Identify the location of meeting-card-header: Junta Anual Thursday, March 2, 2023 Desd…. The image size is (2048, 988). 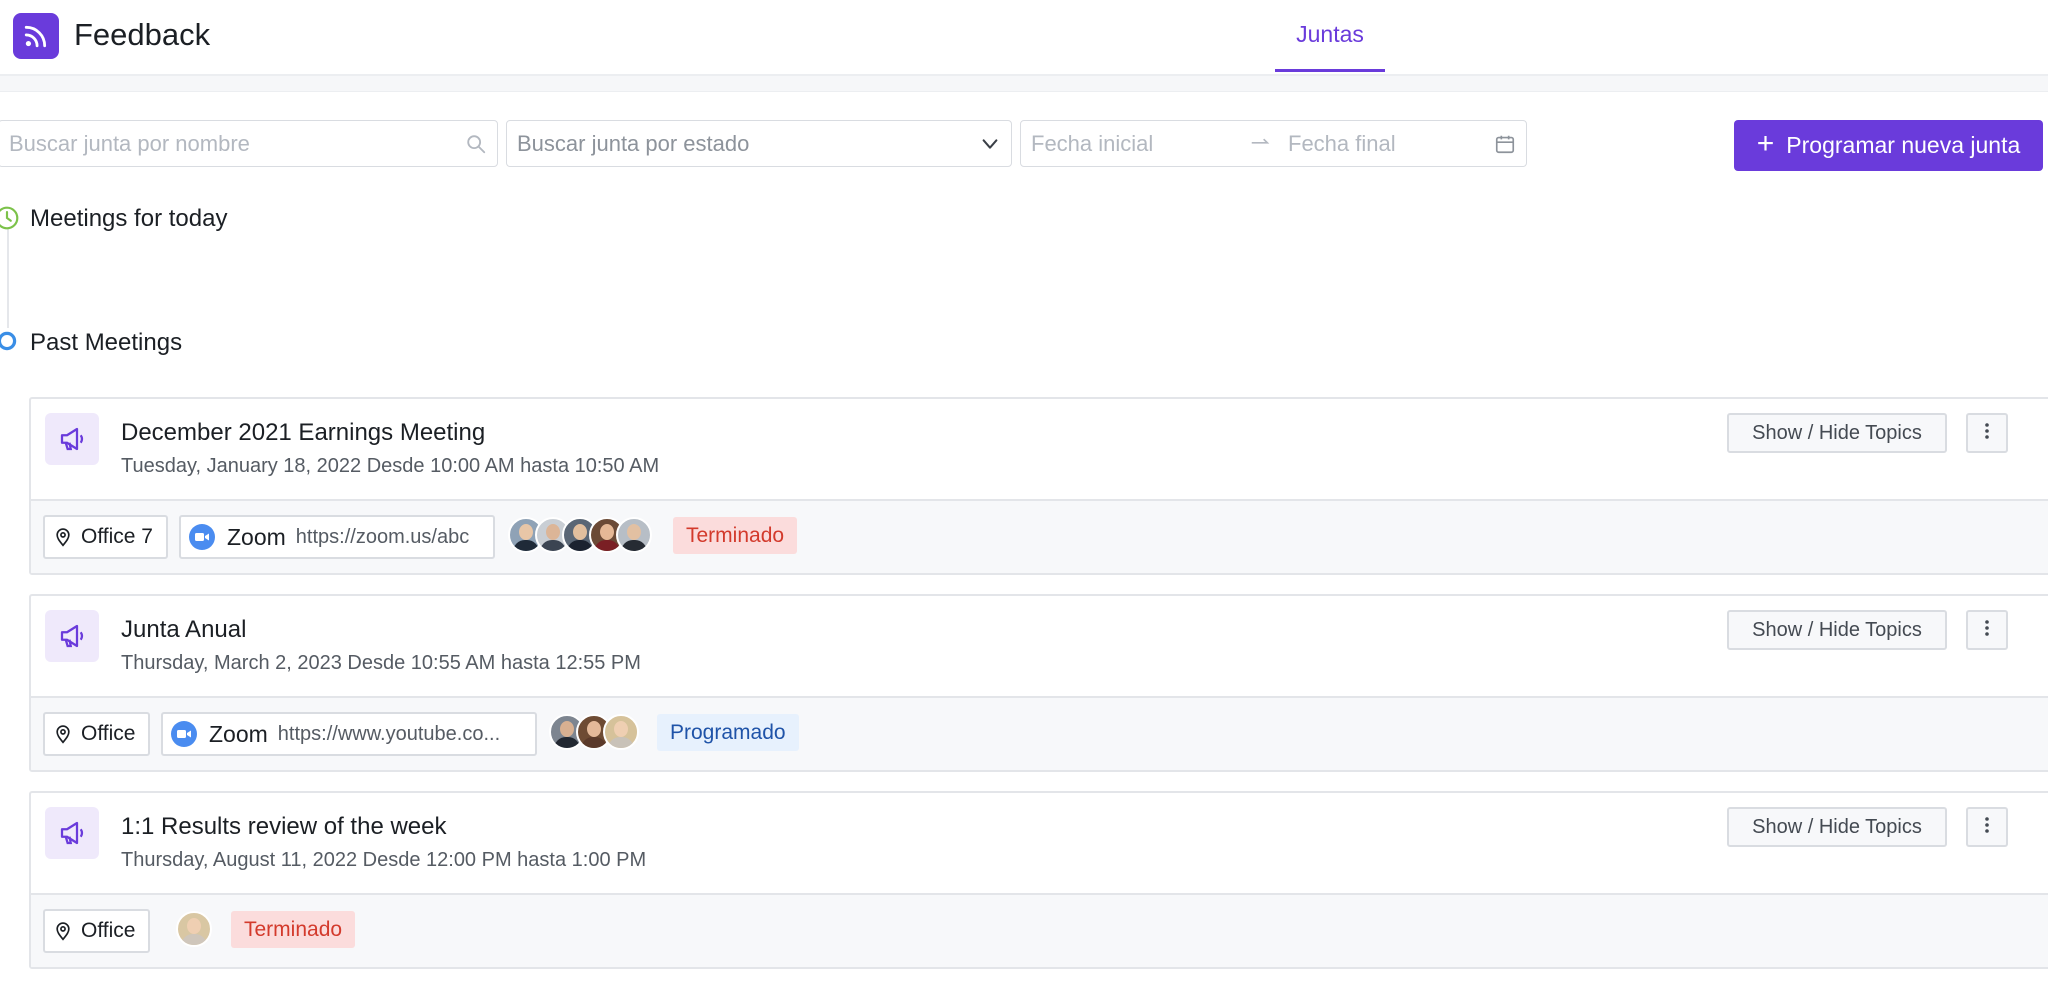
(1039, 646).